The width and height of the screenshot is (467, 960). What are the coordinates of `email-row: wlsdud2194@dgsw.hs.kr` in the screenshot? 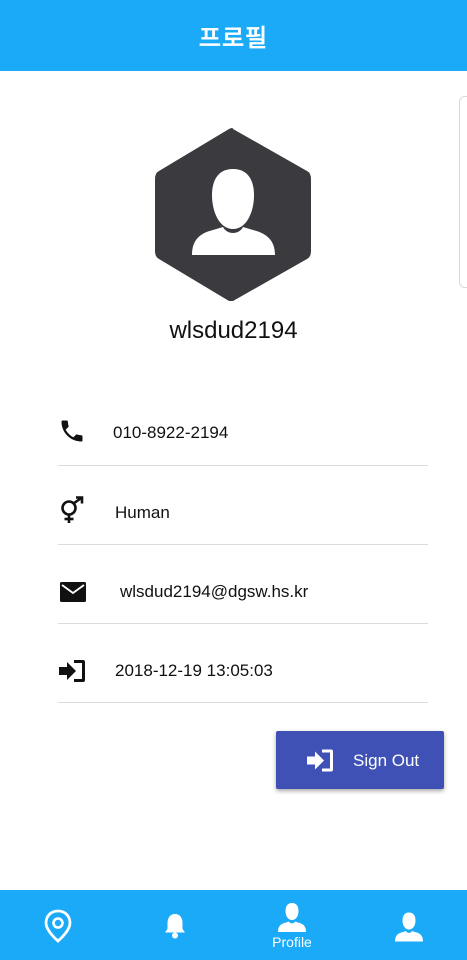 It's located at (243, 584).